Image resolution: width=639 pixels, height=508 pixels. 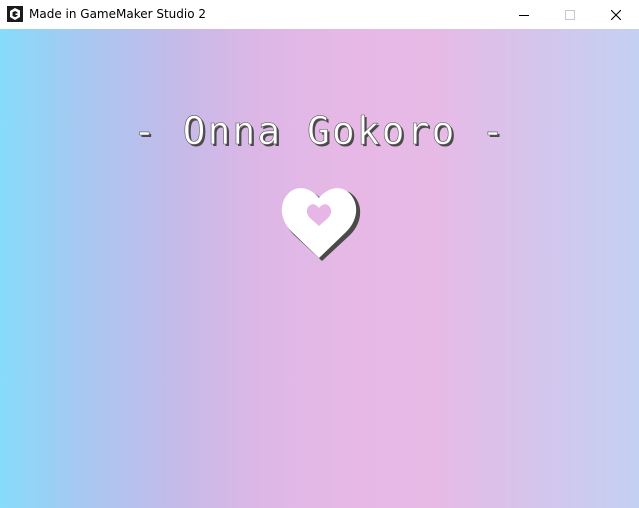 I want to click on maximize-icon, so click(x=570, y=14).